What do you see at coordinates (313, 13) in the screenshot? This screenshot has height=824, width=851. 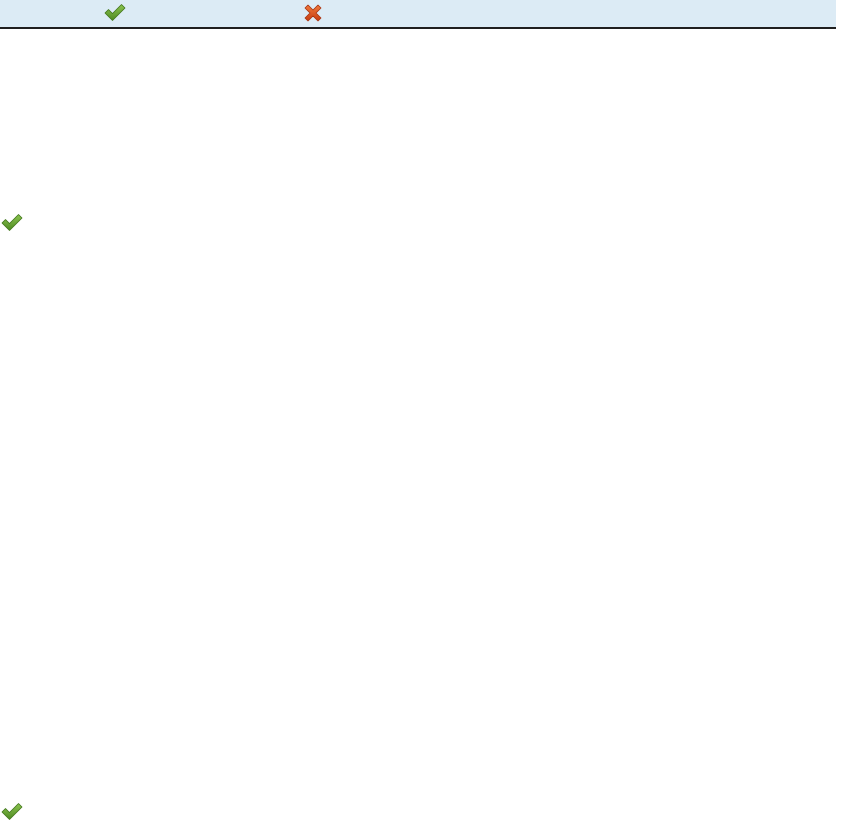 I see `cross-icon` at bounding box center [313, 13].